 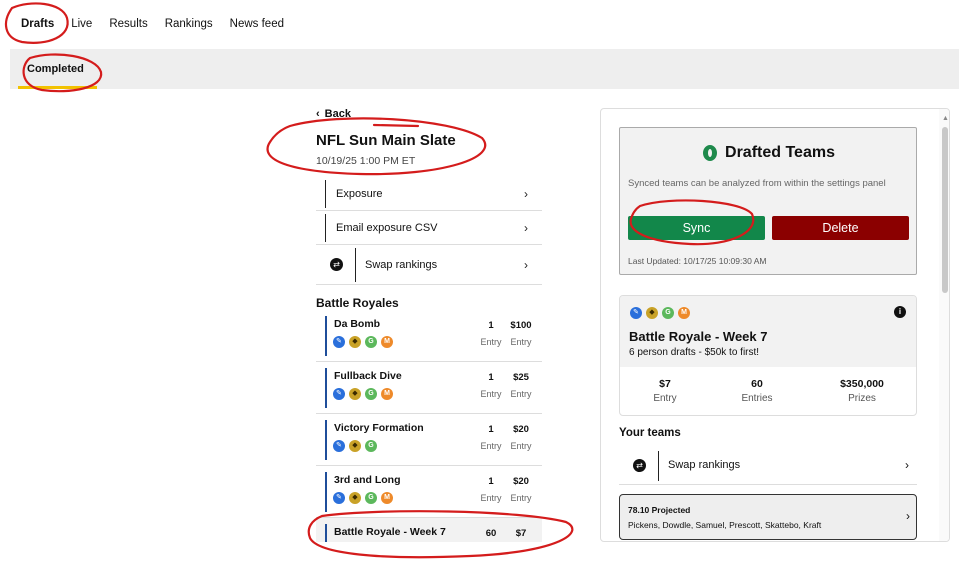 I want to click on slate-title: NFL Sun Main Slate, so click(x=386, y=140).